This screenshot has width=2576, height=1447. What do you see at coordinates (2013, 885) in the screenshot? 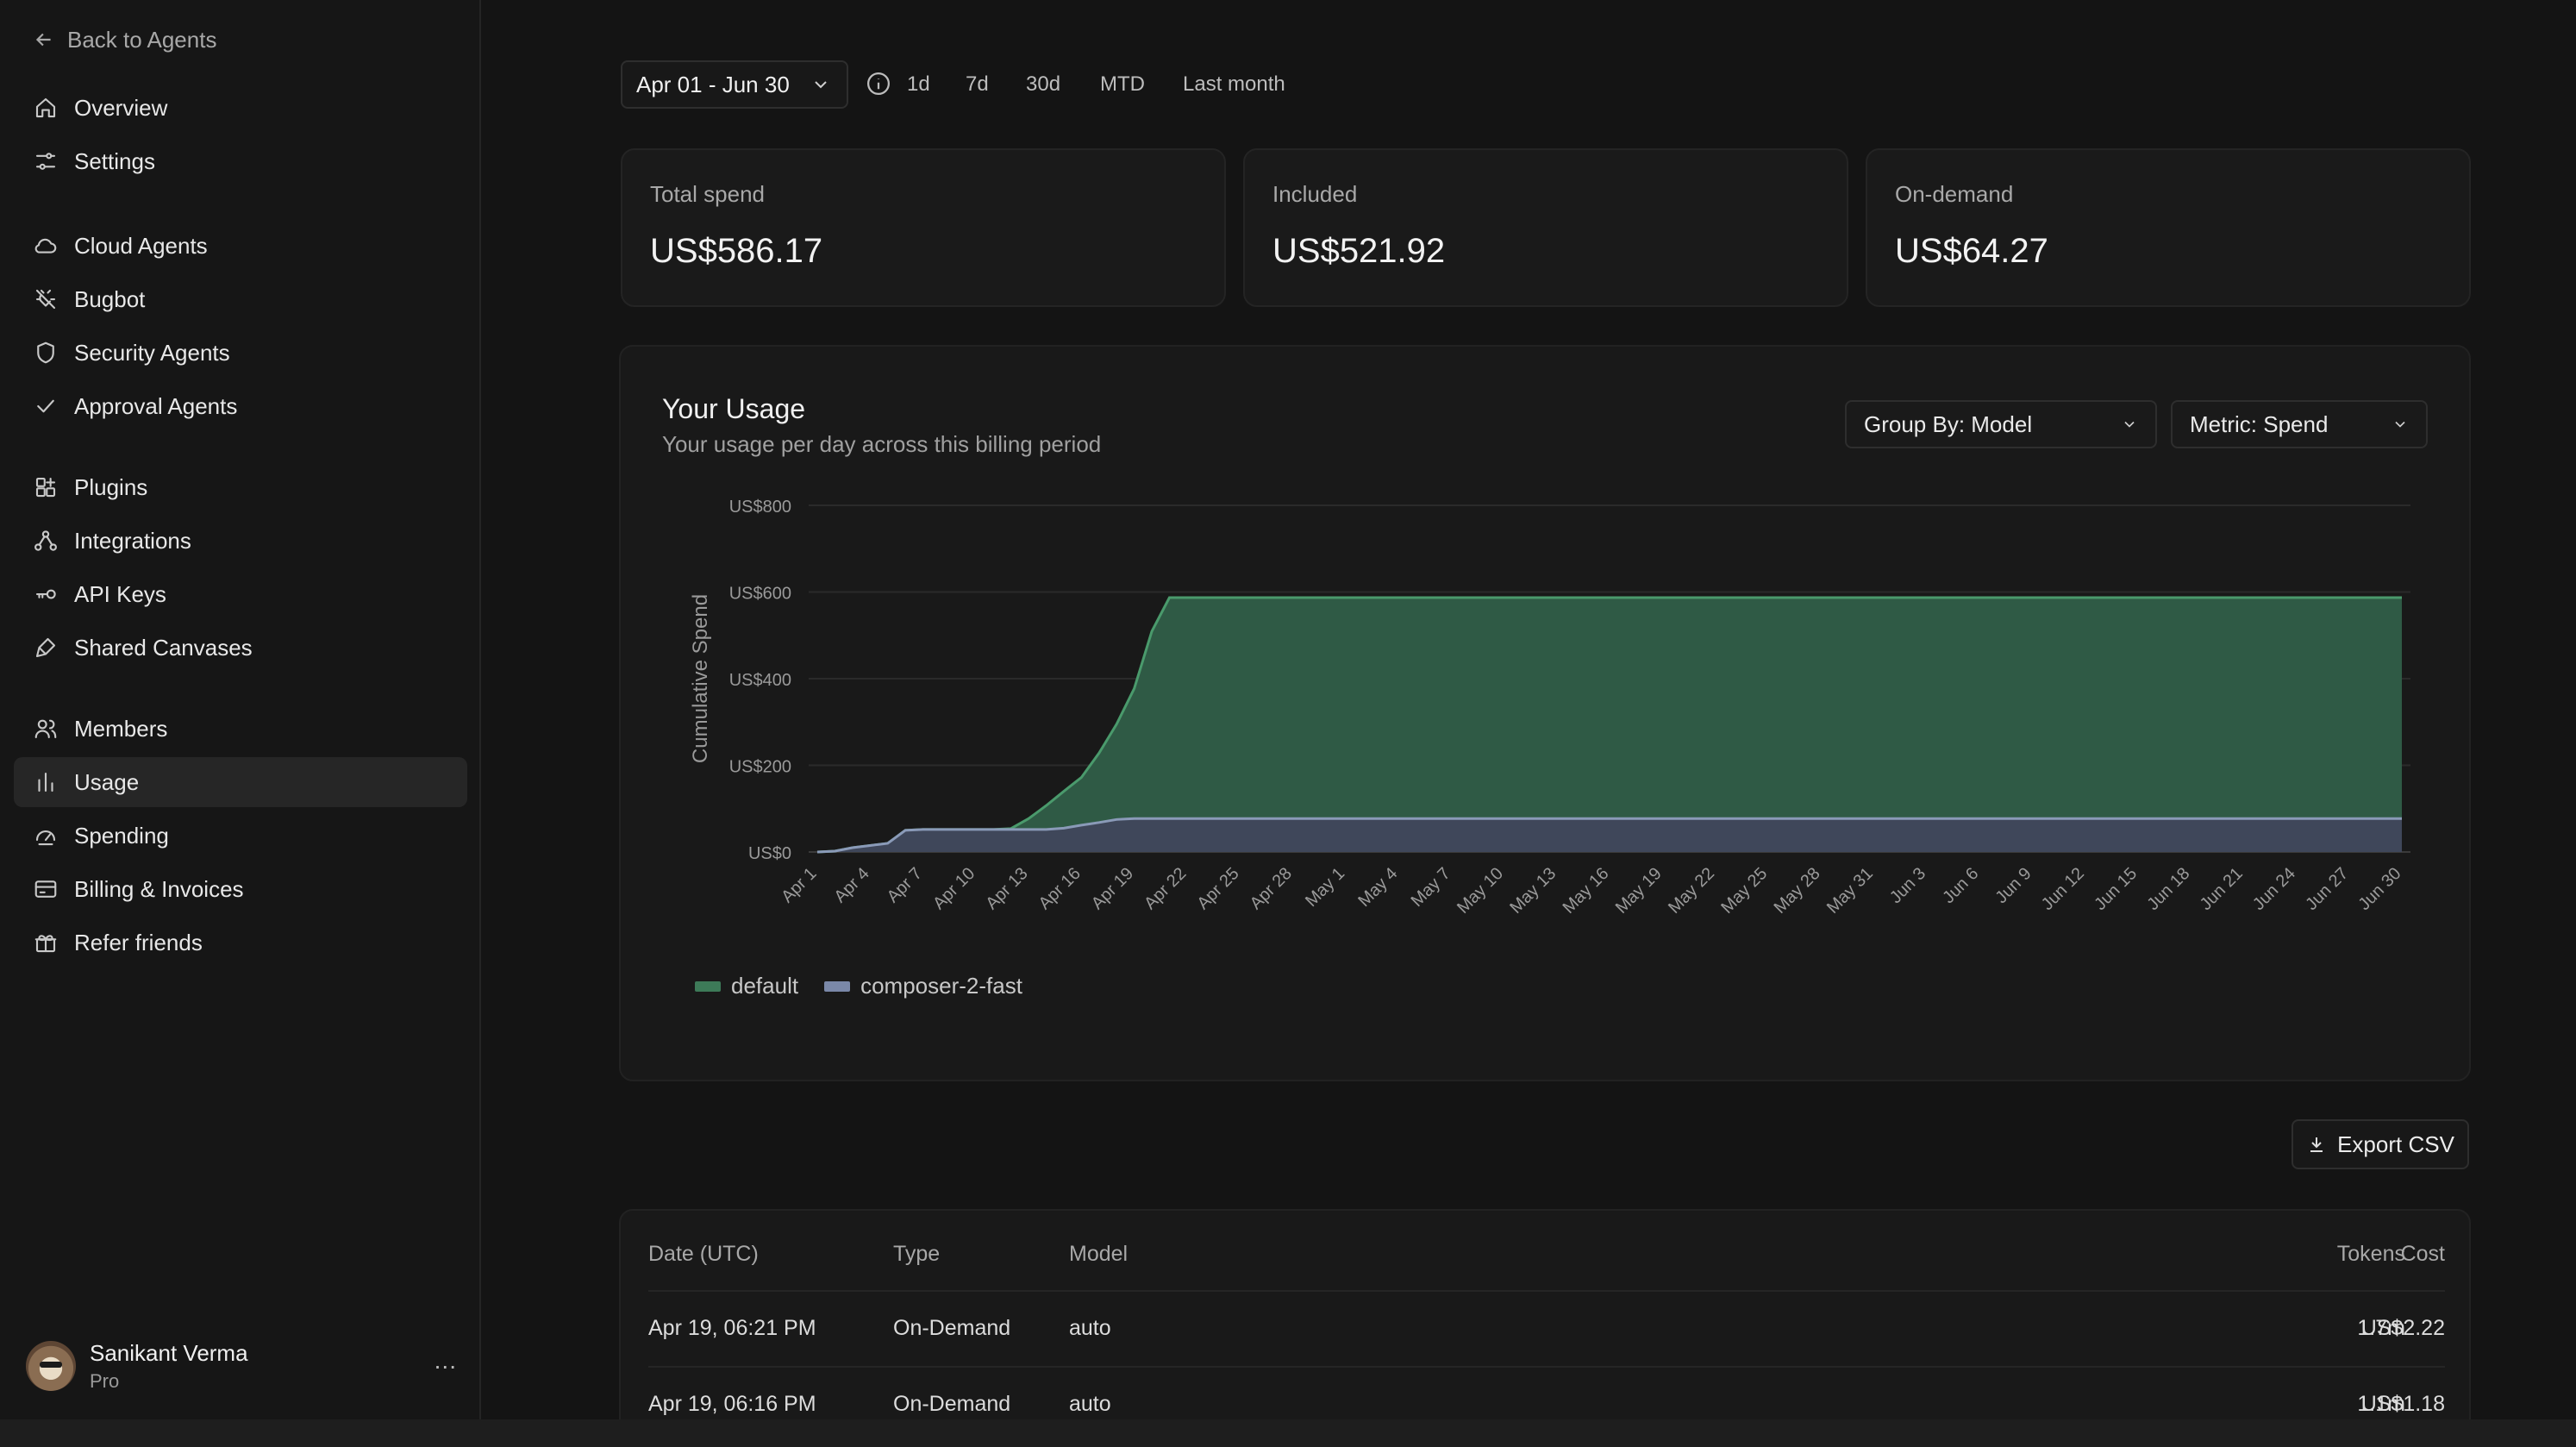
I see `x-tick-label: Jun 9` at bounding box center [2013, 885].